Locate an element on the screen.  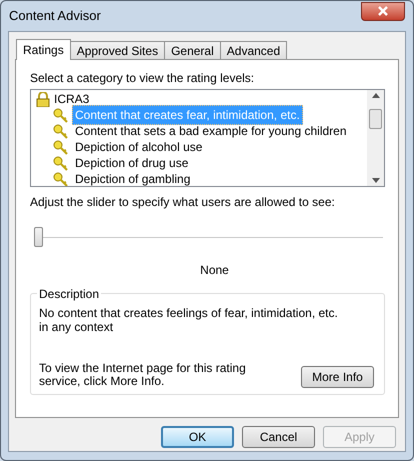
close-button is located at coordinates (383, 11).